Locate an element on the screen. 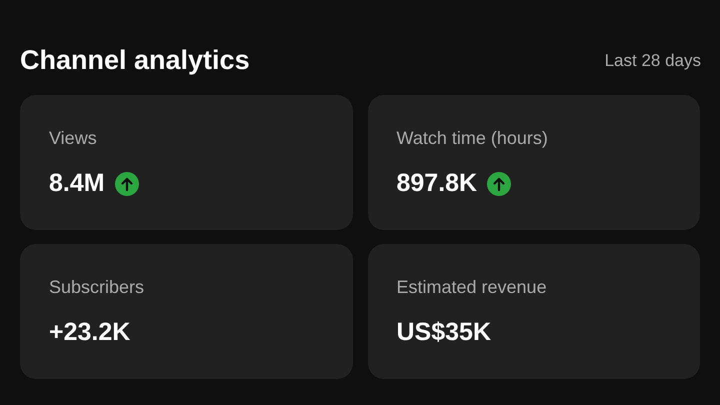 This screenshot has height=405, width=720. section-title: Channel analytics is located at coordinates (135, 60).